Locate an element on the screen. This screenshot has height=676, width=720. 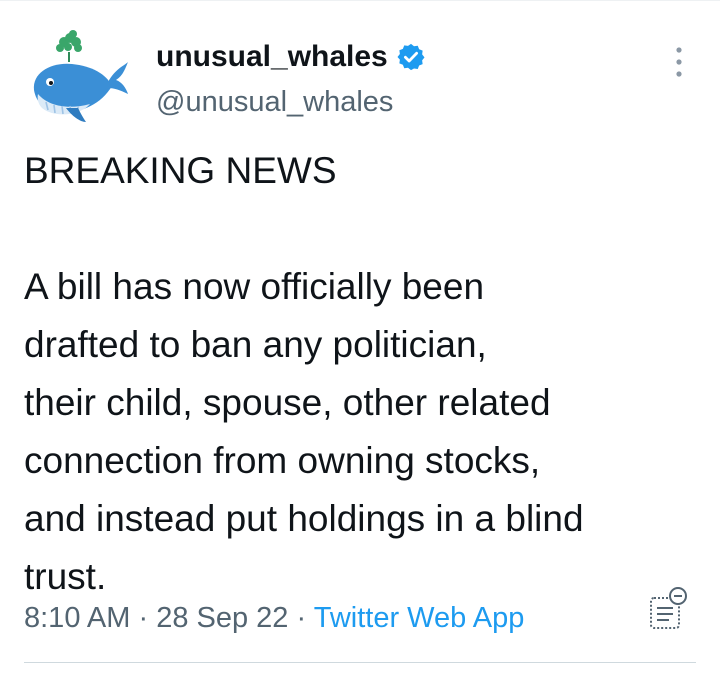
more-options-icon is located at coordinates (679, 62).